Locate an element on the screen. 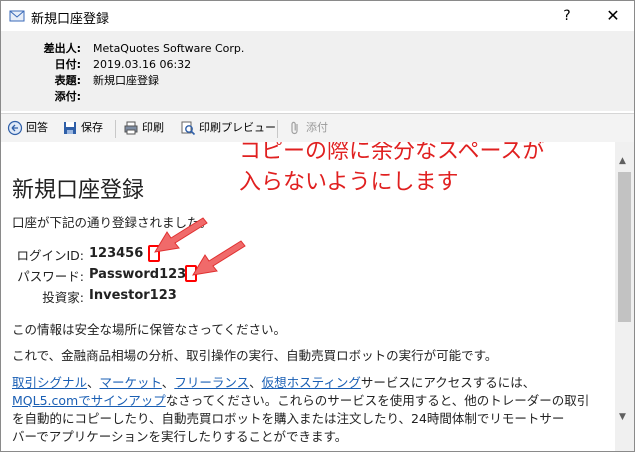 The width and height of the screenshot is (635, 452). from-label: 差出人: is located at coordinates (62, 48).